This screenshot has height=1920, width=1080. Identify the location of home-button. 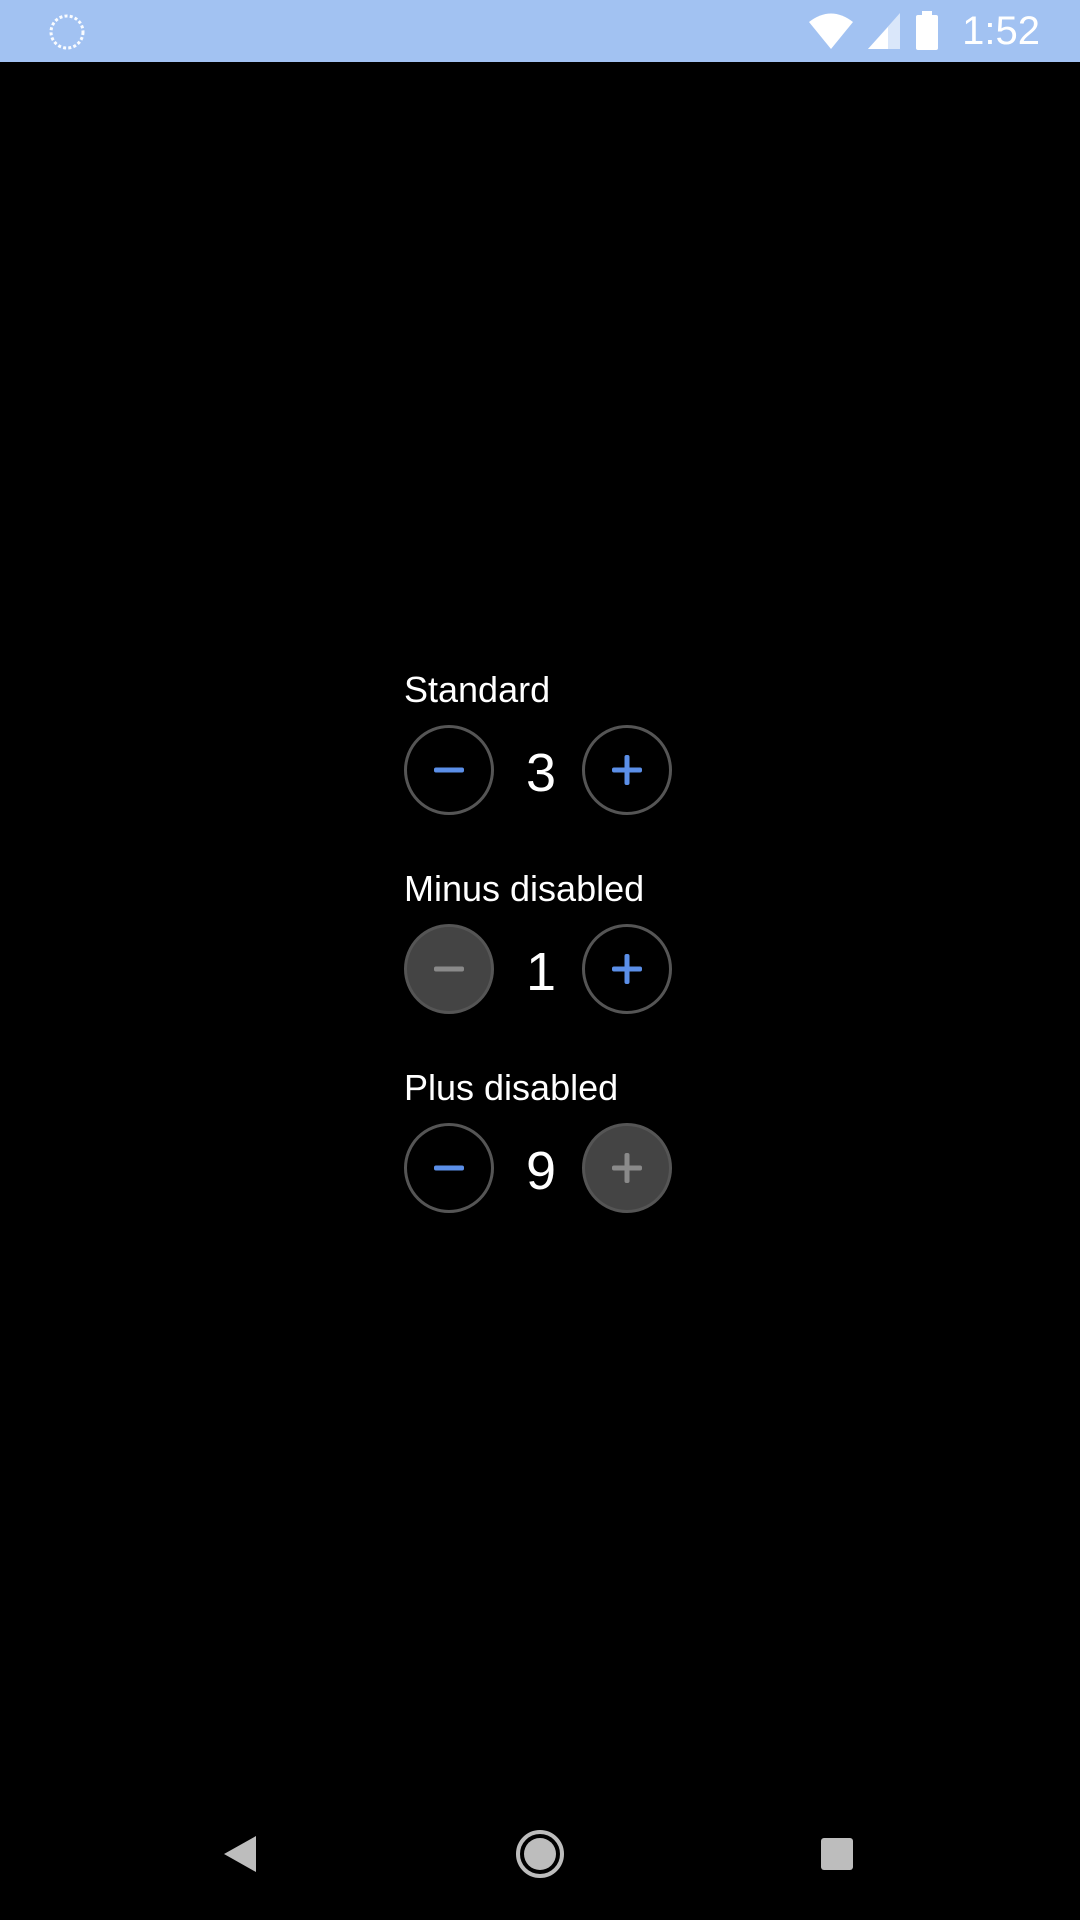
(540, 1854).